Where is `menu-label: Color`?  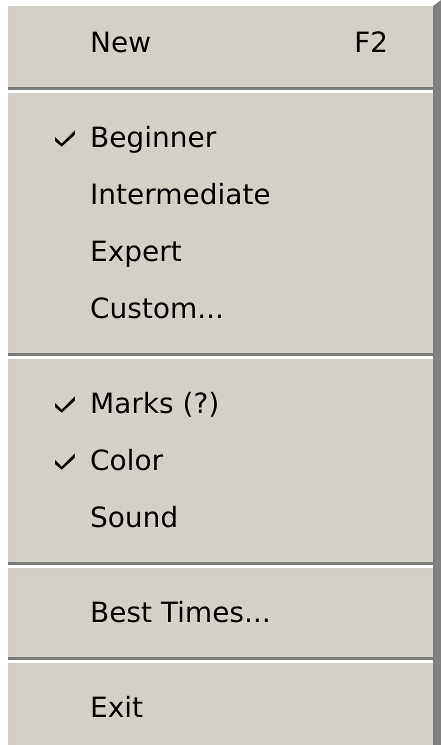 menu-label: Color is located at coordinates (127, 460).